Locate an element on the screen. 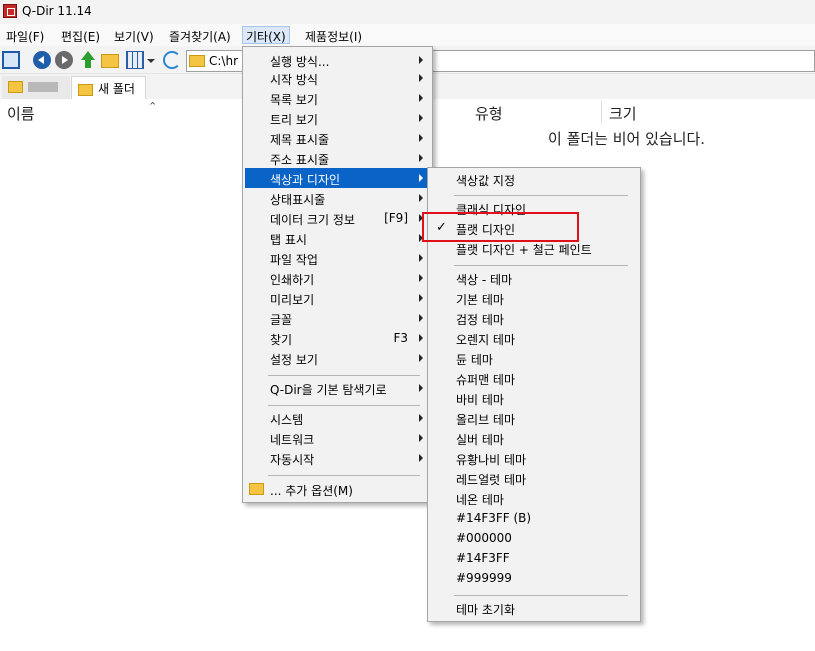 This screenshot has height=651, width=815. menu-item-neon-theme: 네온 테마 is located at coordinates (534, 498).